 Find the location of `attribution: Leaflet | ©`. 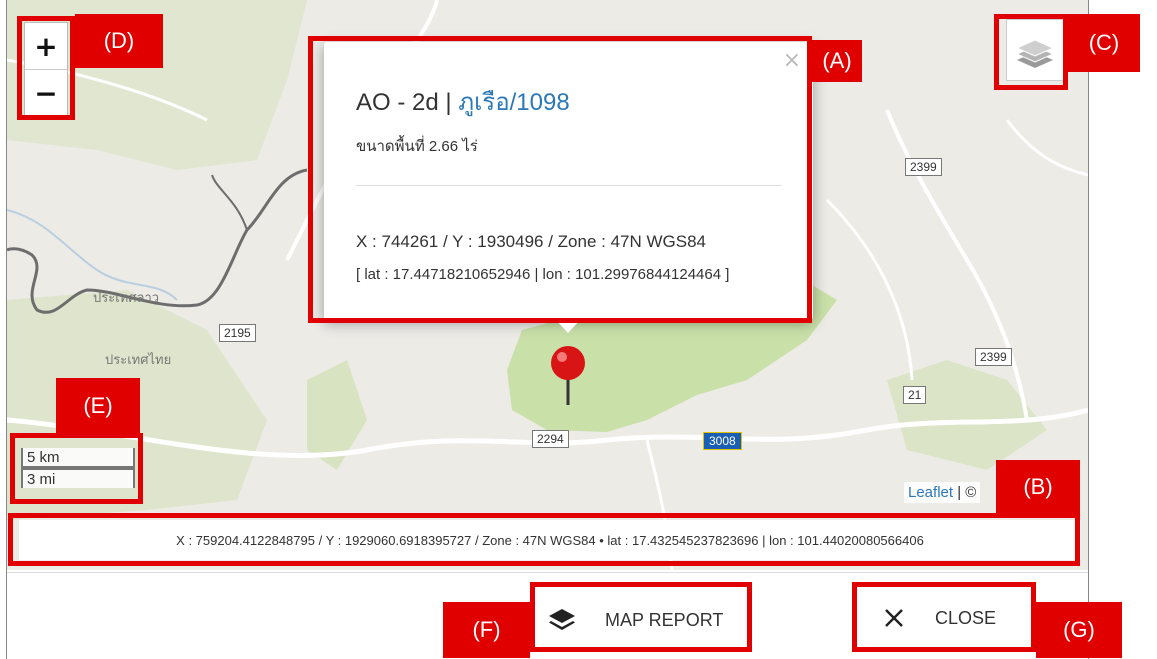

attribution: Leaflet | © is located at coordinates (942, 492).